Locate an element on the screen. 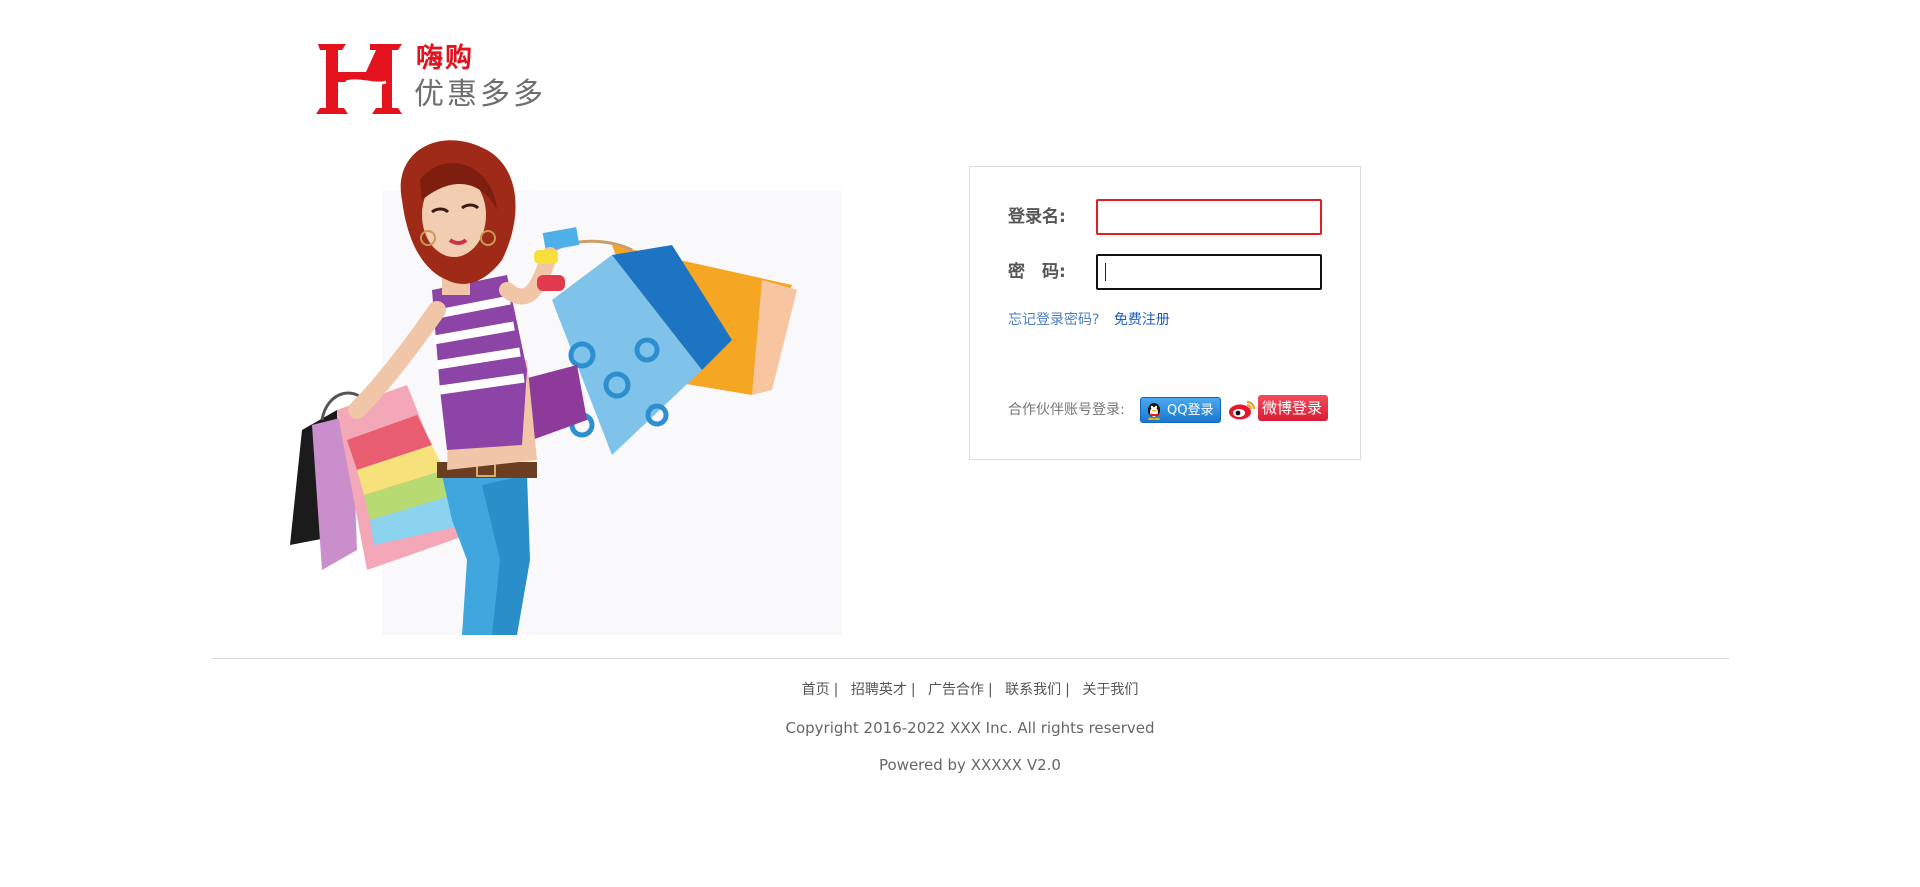 Image resolution: width=1920 pixels, height=887 pixels. weibo-login-pill: 微博登录 is located at coordinates (1293, 408).